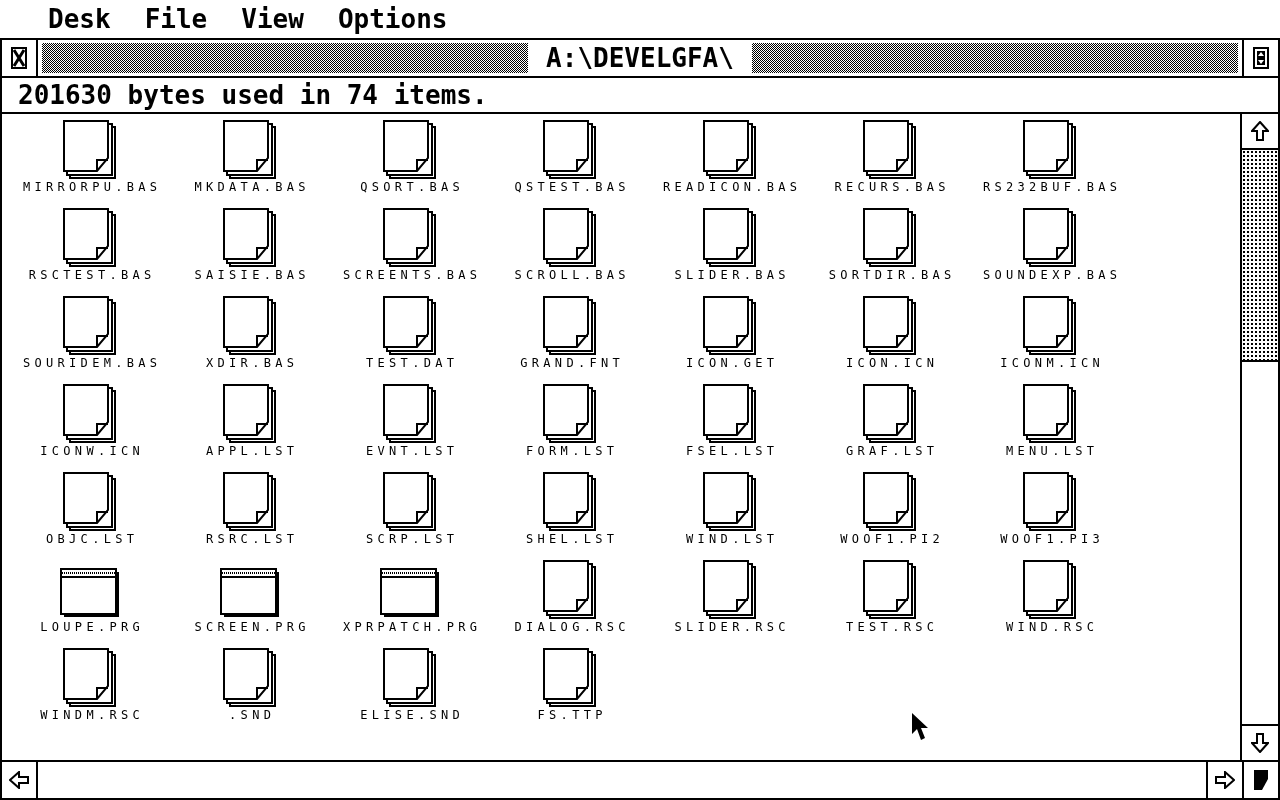 This screenshot has height=800, width=1280. What do you see at coordinates (892, 187) in the screenshot?
I see `file-name: RECURS.BAS` at bounding box center [892, 187].